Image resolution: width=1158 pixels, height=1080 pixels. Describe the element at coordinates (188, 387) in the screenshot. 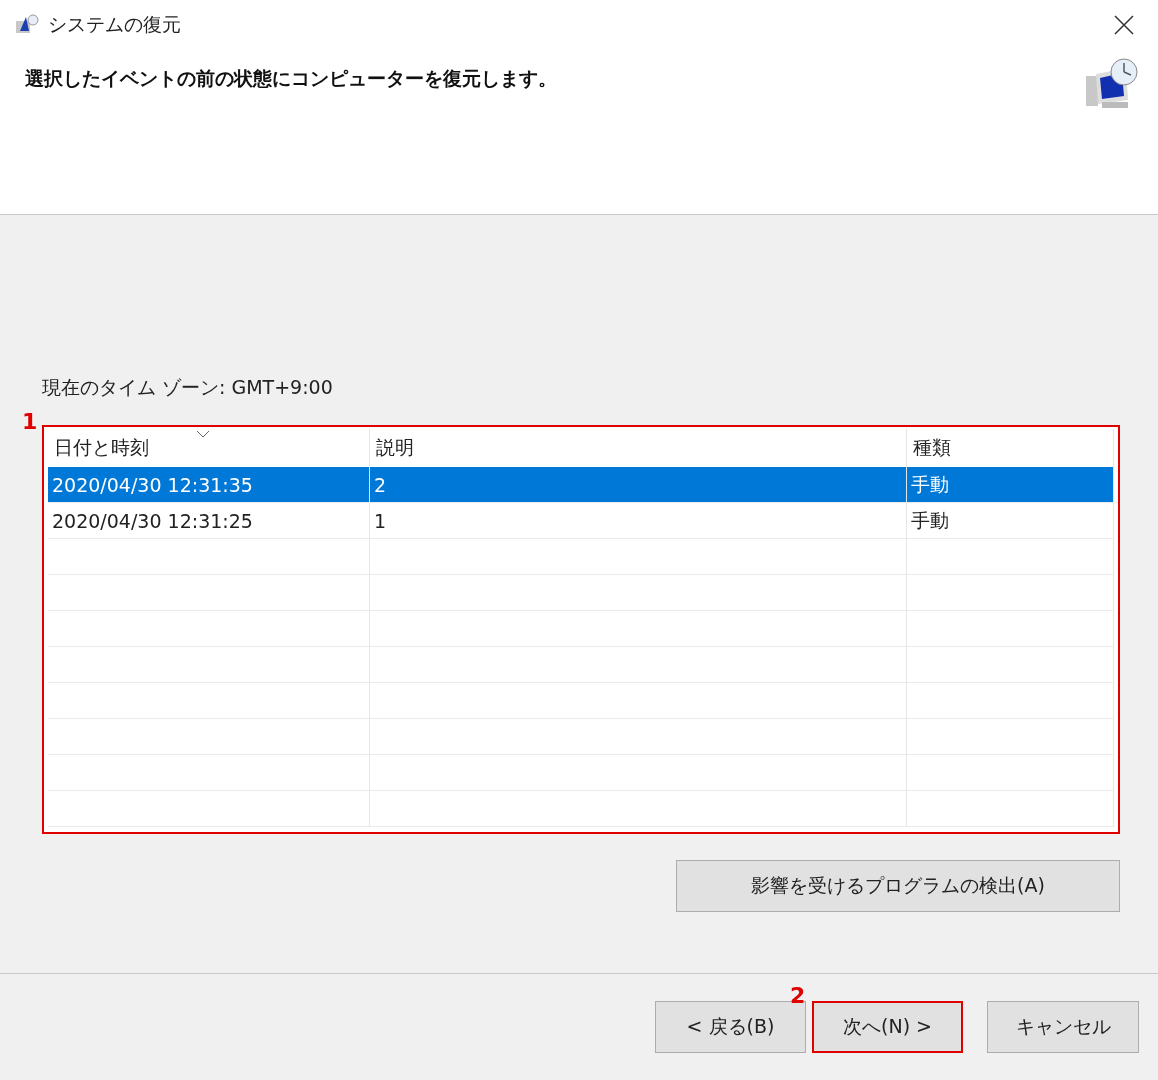

I see `timezone-label: 現在のタイム ゾーン: GMT+9:00` at that location.